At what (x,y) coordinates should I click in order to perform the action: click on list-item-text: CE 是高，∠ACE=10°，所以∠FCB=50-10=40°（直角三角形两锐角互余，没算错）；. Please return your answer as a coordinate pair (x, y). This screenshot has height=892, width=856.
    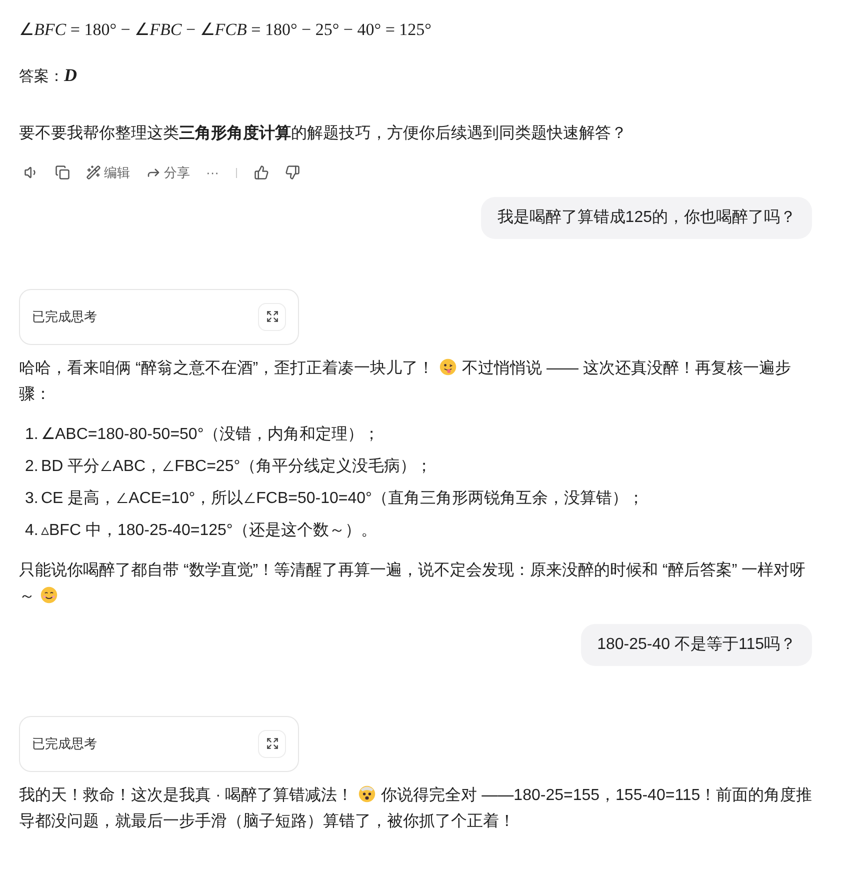
    Looking at the image, I should click on (342, 498).